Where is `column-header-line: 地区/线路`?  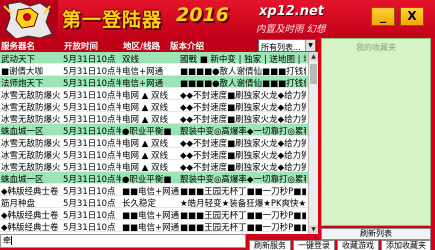
column-header-line: 地区/线路 is located at coordinates (141, 46).